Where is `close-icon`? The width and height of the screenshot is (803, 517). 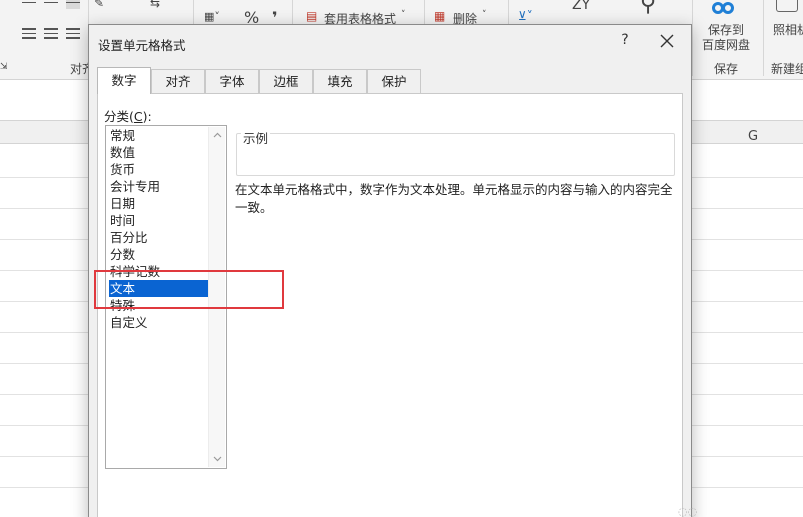
close-icon is located at coordinates (667, 41).